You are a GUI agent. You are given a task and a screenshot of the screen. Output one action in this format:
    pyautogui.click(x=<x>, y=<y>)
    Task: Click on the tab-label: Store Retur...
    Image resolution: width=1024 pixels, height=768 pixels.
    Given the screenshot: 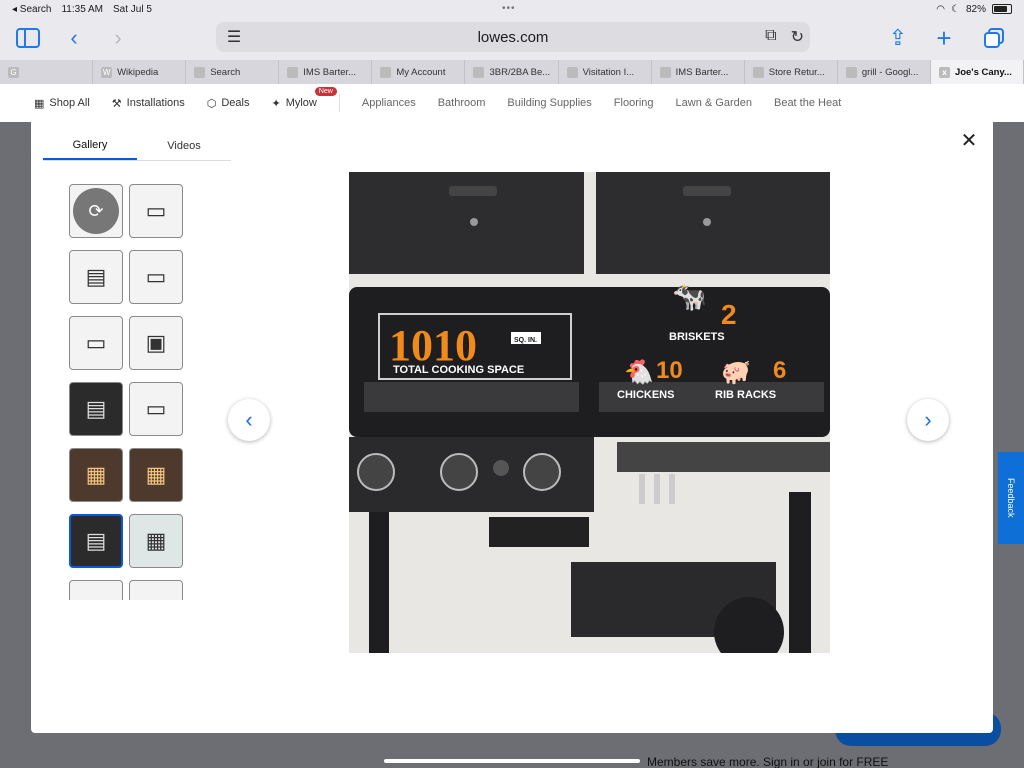 What is the action you would take?
    pyautogui.click(x=796, y=72)
    